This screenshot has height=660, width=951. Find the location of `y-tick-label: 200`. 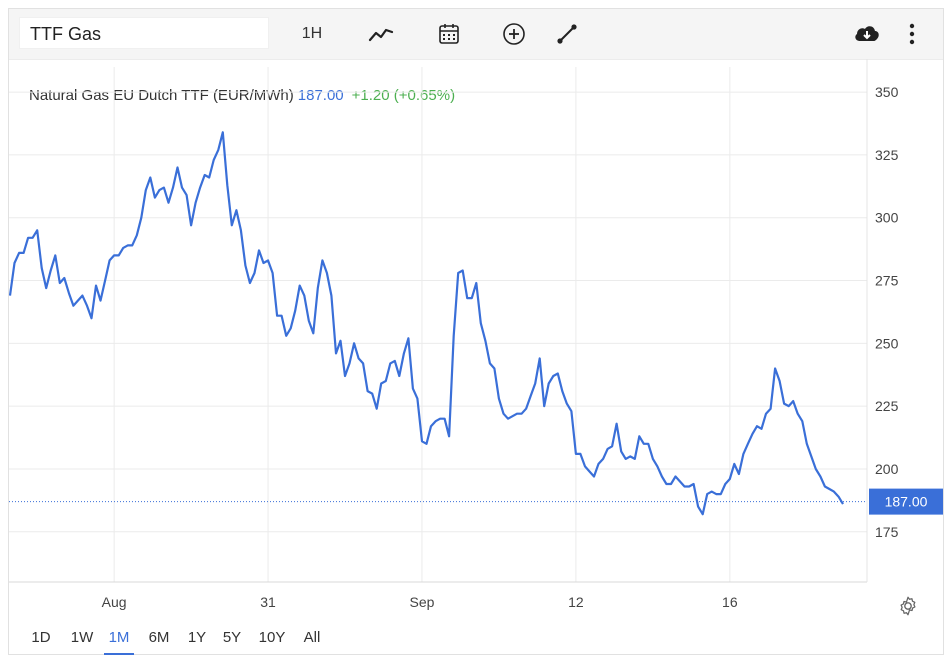

y-tick-label: 200 is located at coordinates (887, 469).